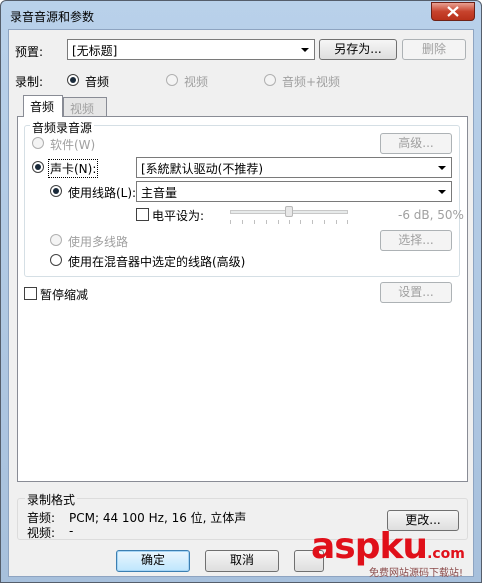 The width and height of the screenshot is (482, 583). Describe the element at coordinates (30, 293) in the screenshot. I see `pause-fade-checkbox` at that location.